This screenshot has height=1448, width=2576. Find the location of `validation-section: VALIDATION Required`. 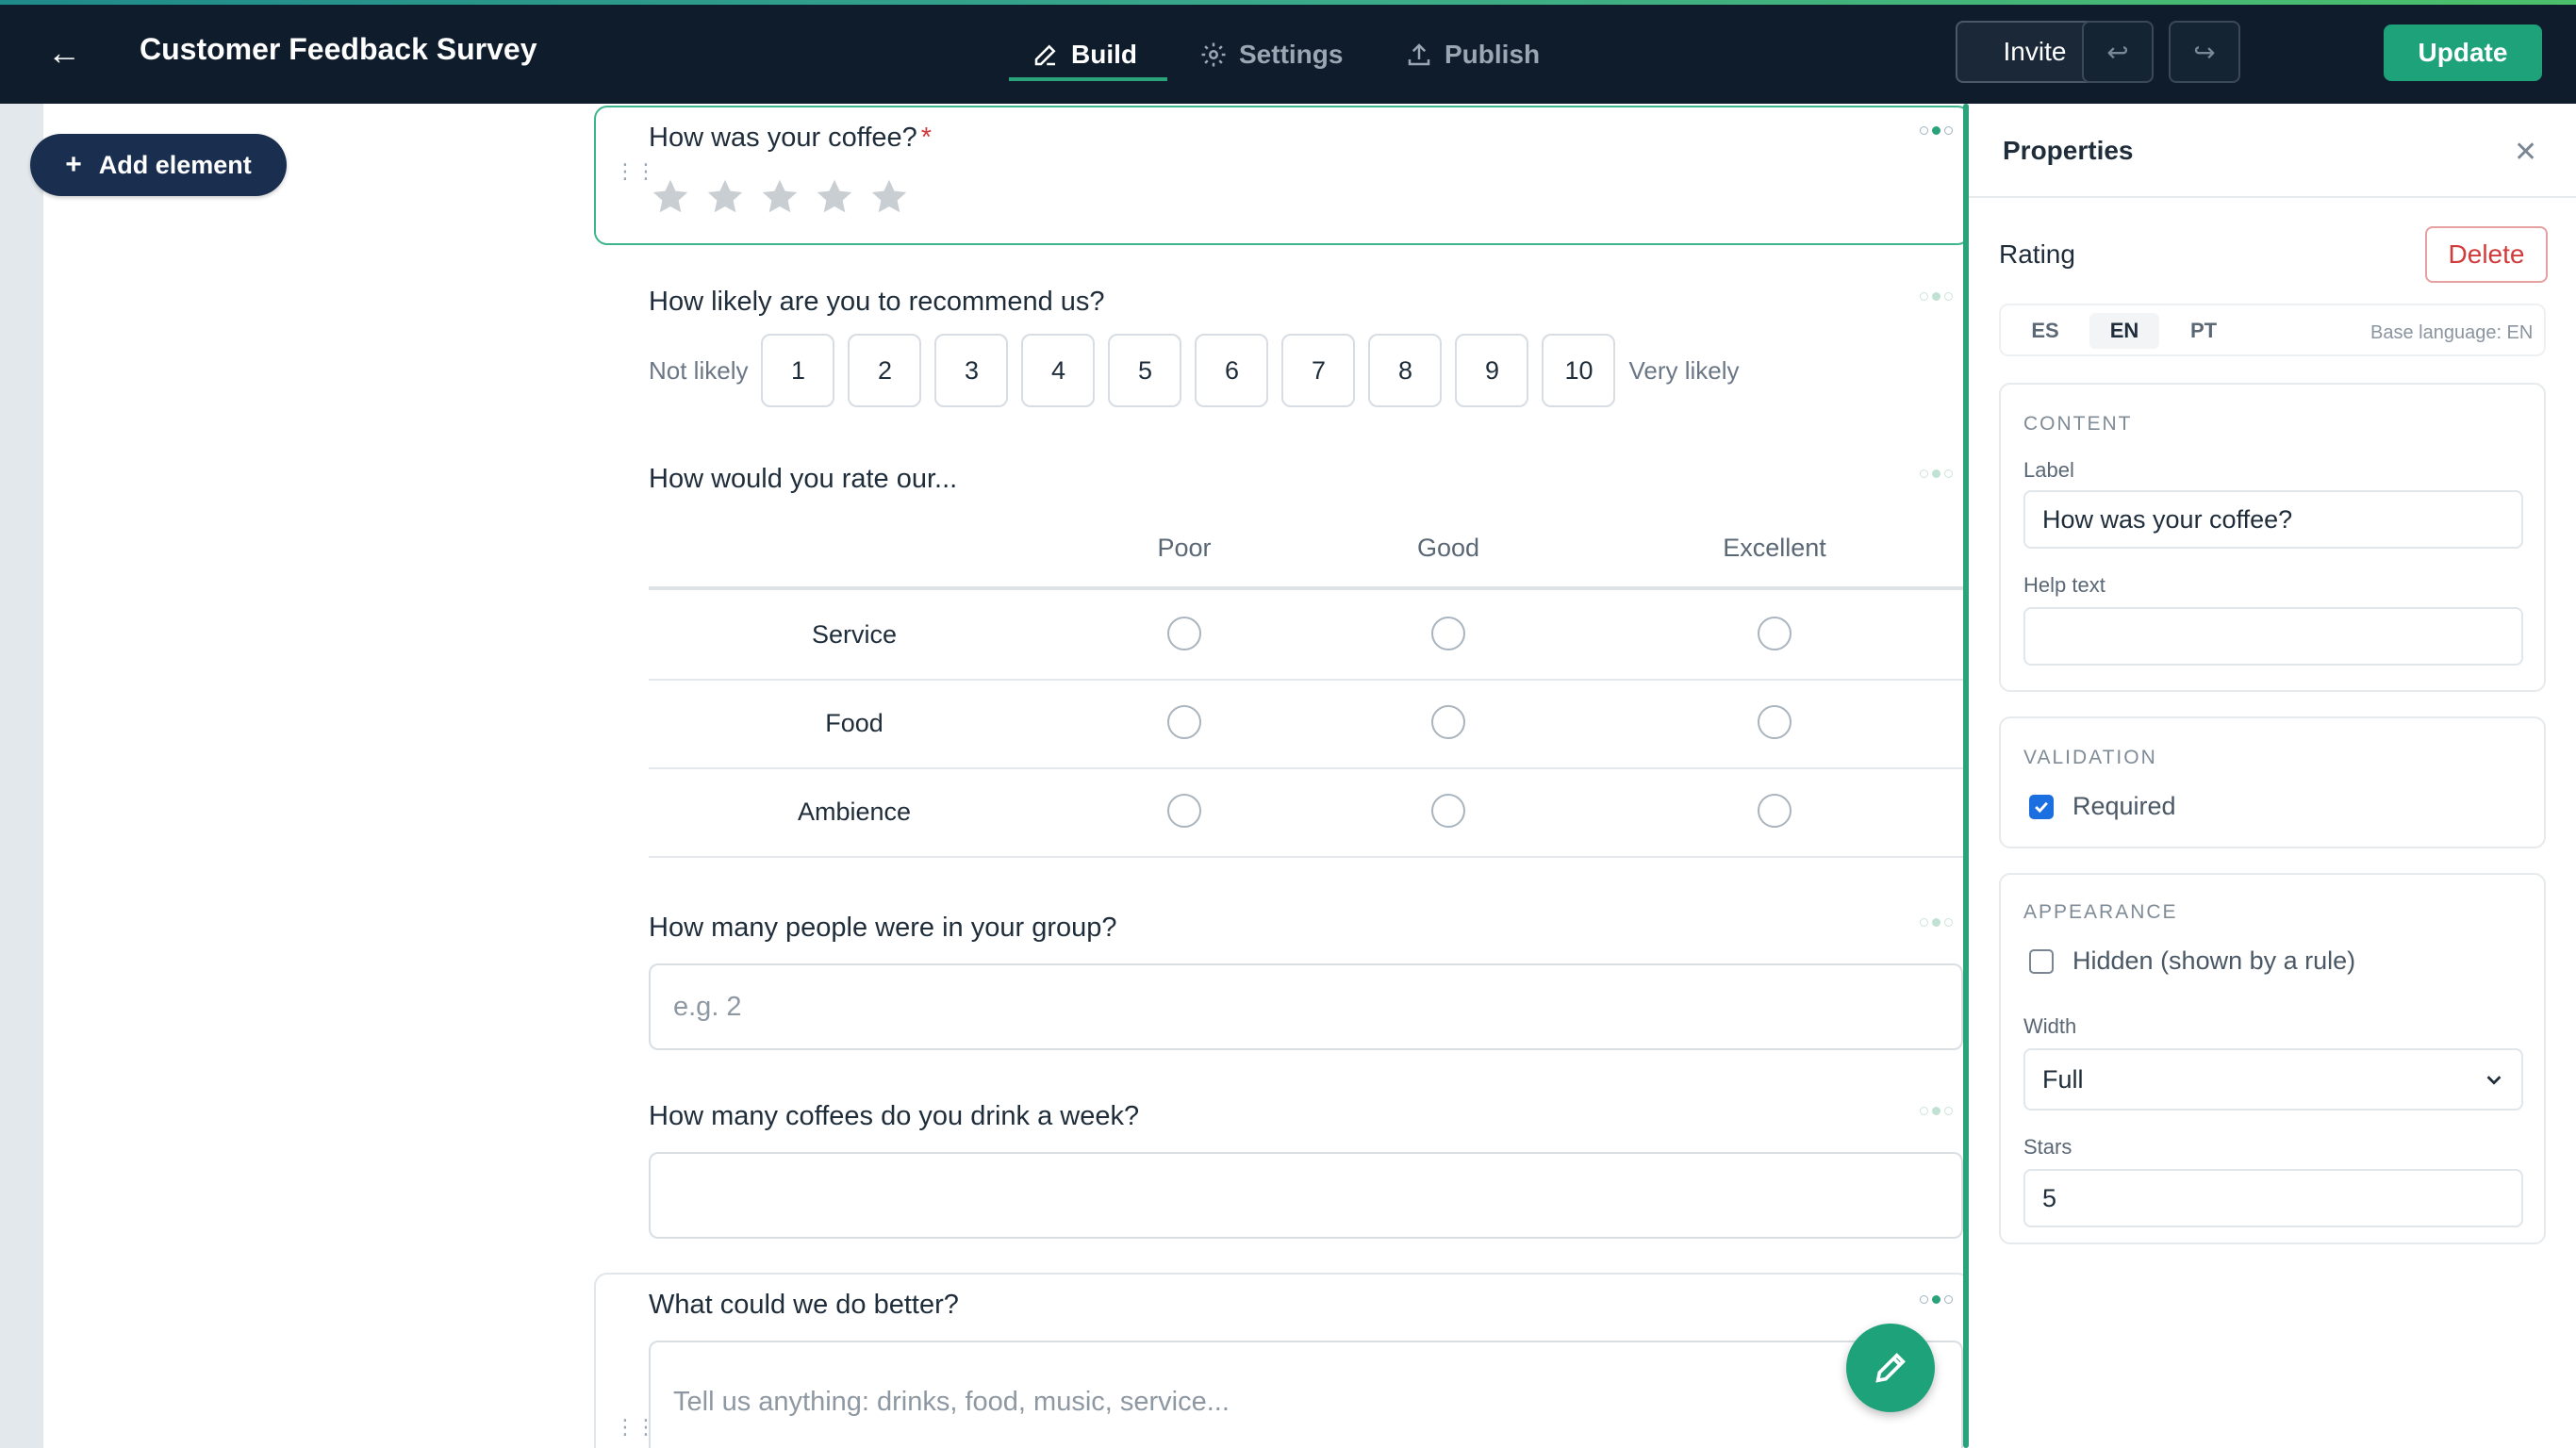

validation-section: VALIDATION Required is located at coordinates (2272, 782).